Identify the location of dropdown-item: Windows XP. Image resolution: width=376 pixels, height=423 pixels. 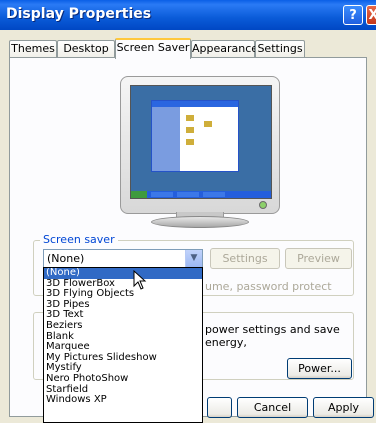
(123, 400).